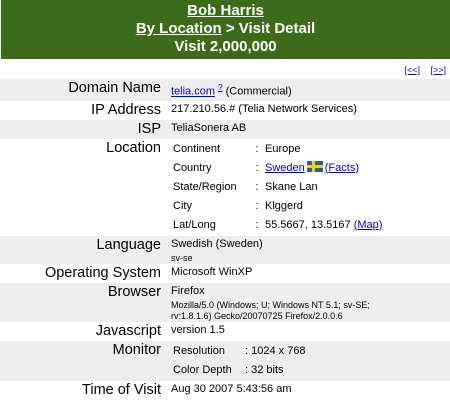 This screenshot has width=450, height=402. What do you see at coordinates (257, 91) in the screenshot?
I see `domain-type: (Commercial)` at bounding box center [257, 91].